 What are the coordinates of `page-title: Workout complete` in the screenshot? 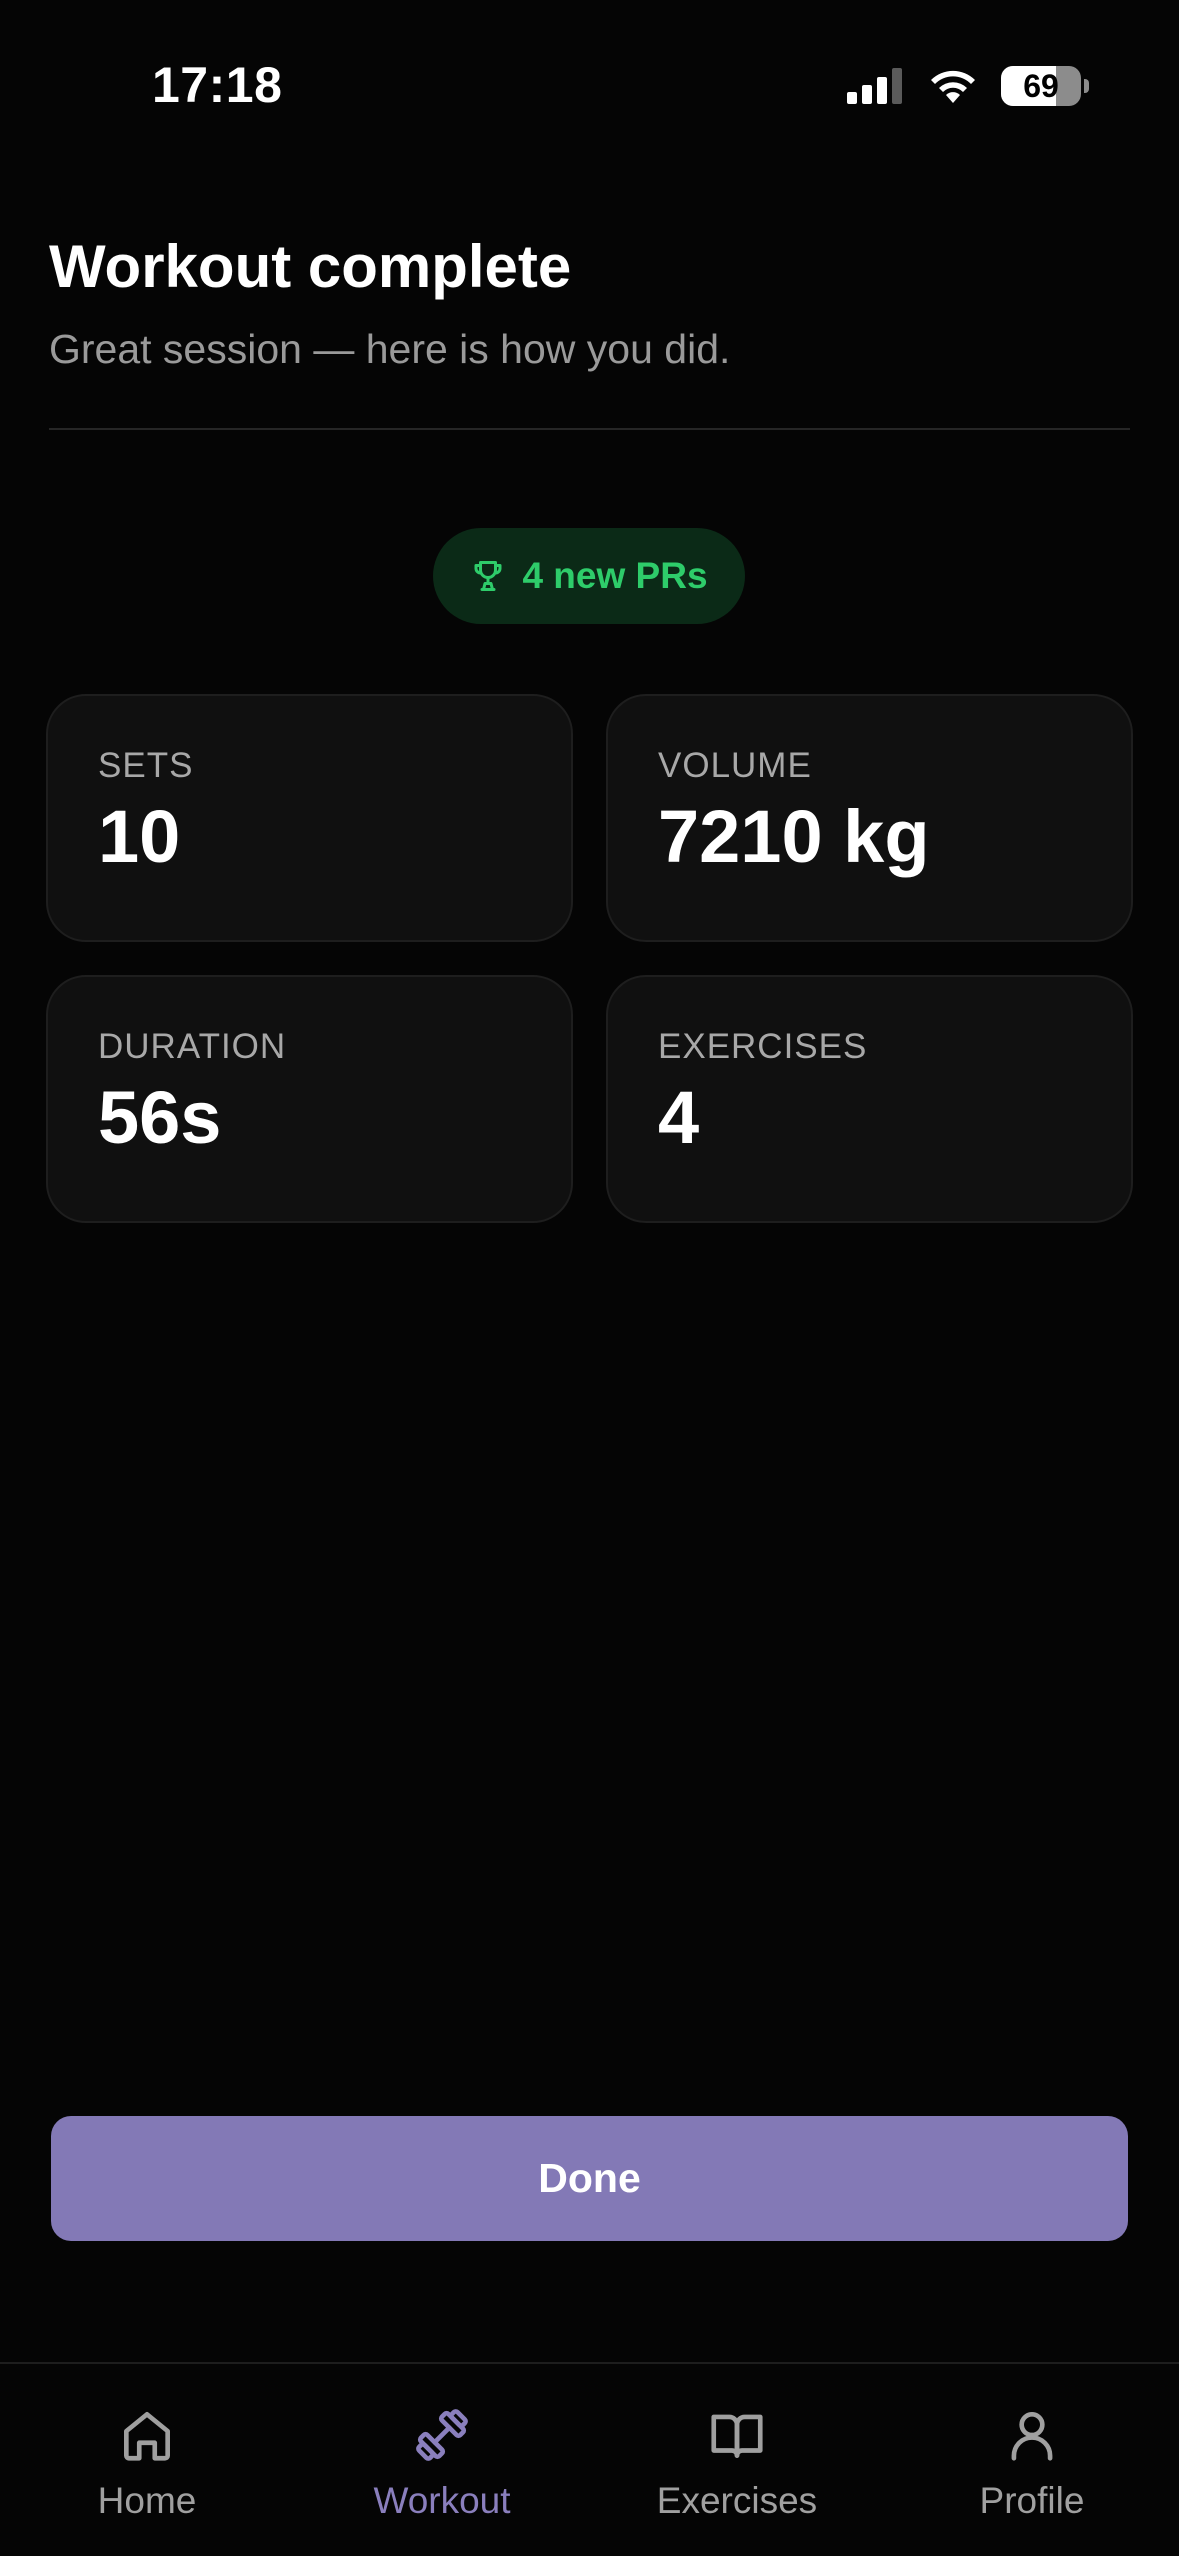 It's located at (310, 266).